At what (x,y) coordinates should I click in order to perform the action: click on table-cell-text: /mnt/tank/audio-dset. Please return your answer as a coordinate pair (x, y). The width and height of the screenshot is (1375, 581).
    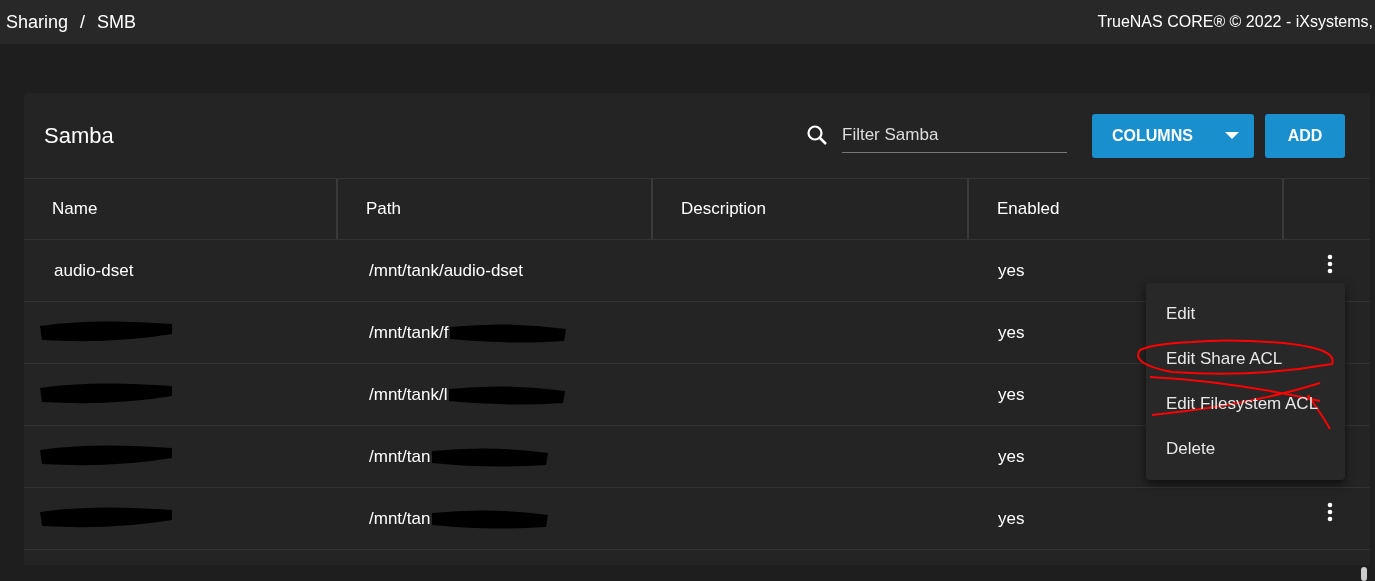
    Looking at the image, I should click on (446, 270).